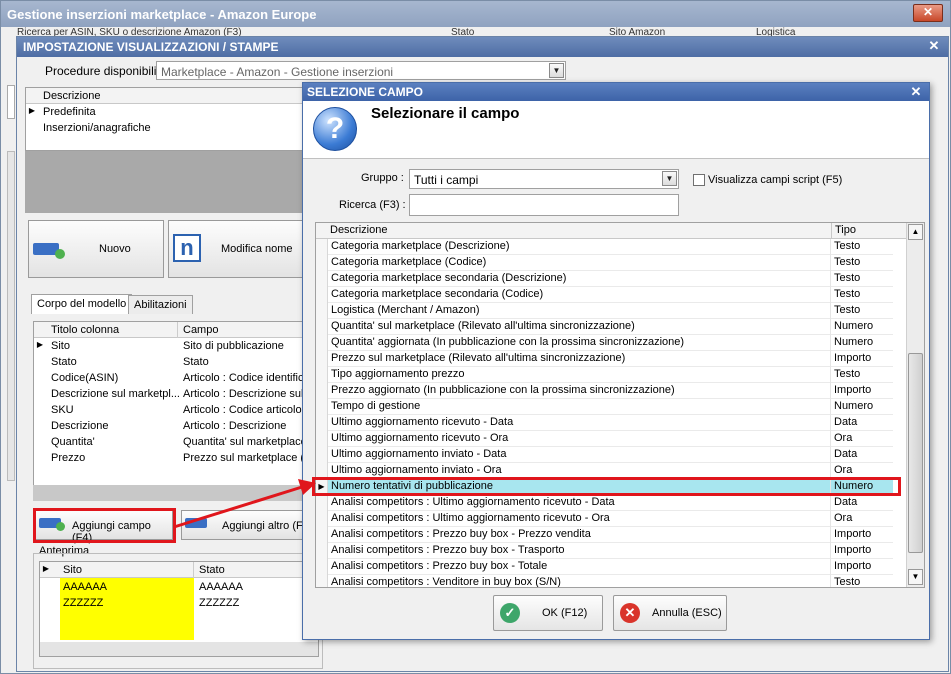  Describe the element at coordinates (73, 442) in the screenshot. I see `column-title-cell: Quantita'` at that location.